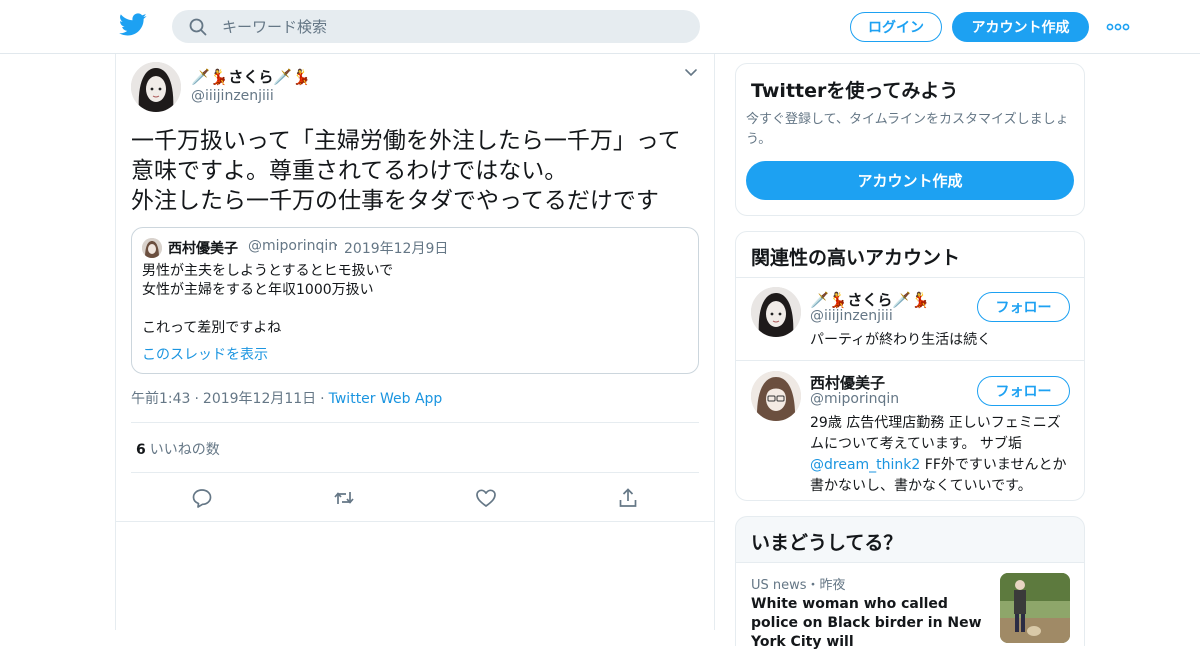 The width and height of the screenshot is (1200, 653). What do you see at coordinates (628, 498) in the screenshot?
I see `share-icon` at bounding box center [628, 498].